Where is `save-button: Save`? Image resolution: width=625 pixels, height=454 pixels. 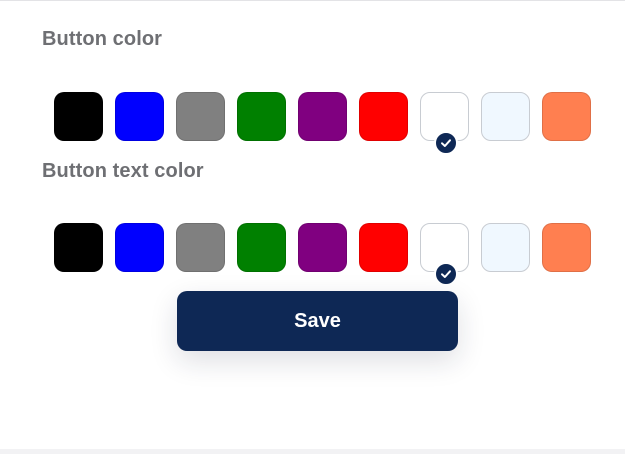 save-button: Save is located at coordinates (317, 321).